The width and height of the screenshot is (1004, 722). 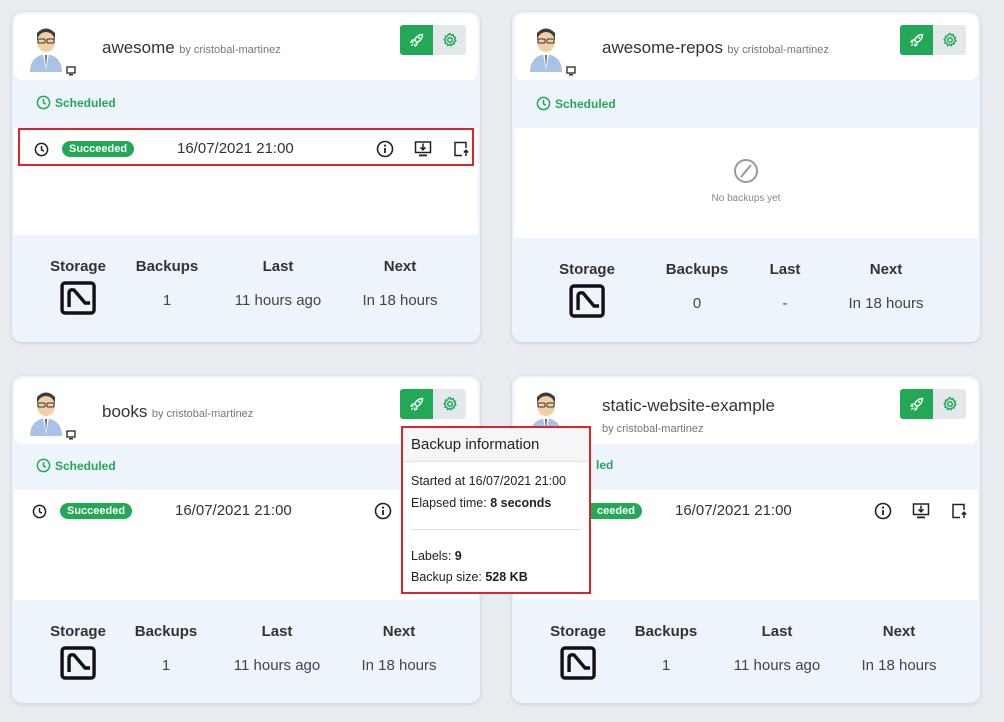 I want to click on repo-name: awesome, so click(x=138, y=47).